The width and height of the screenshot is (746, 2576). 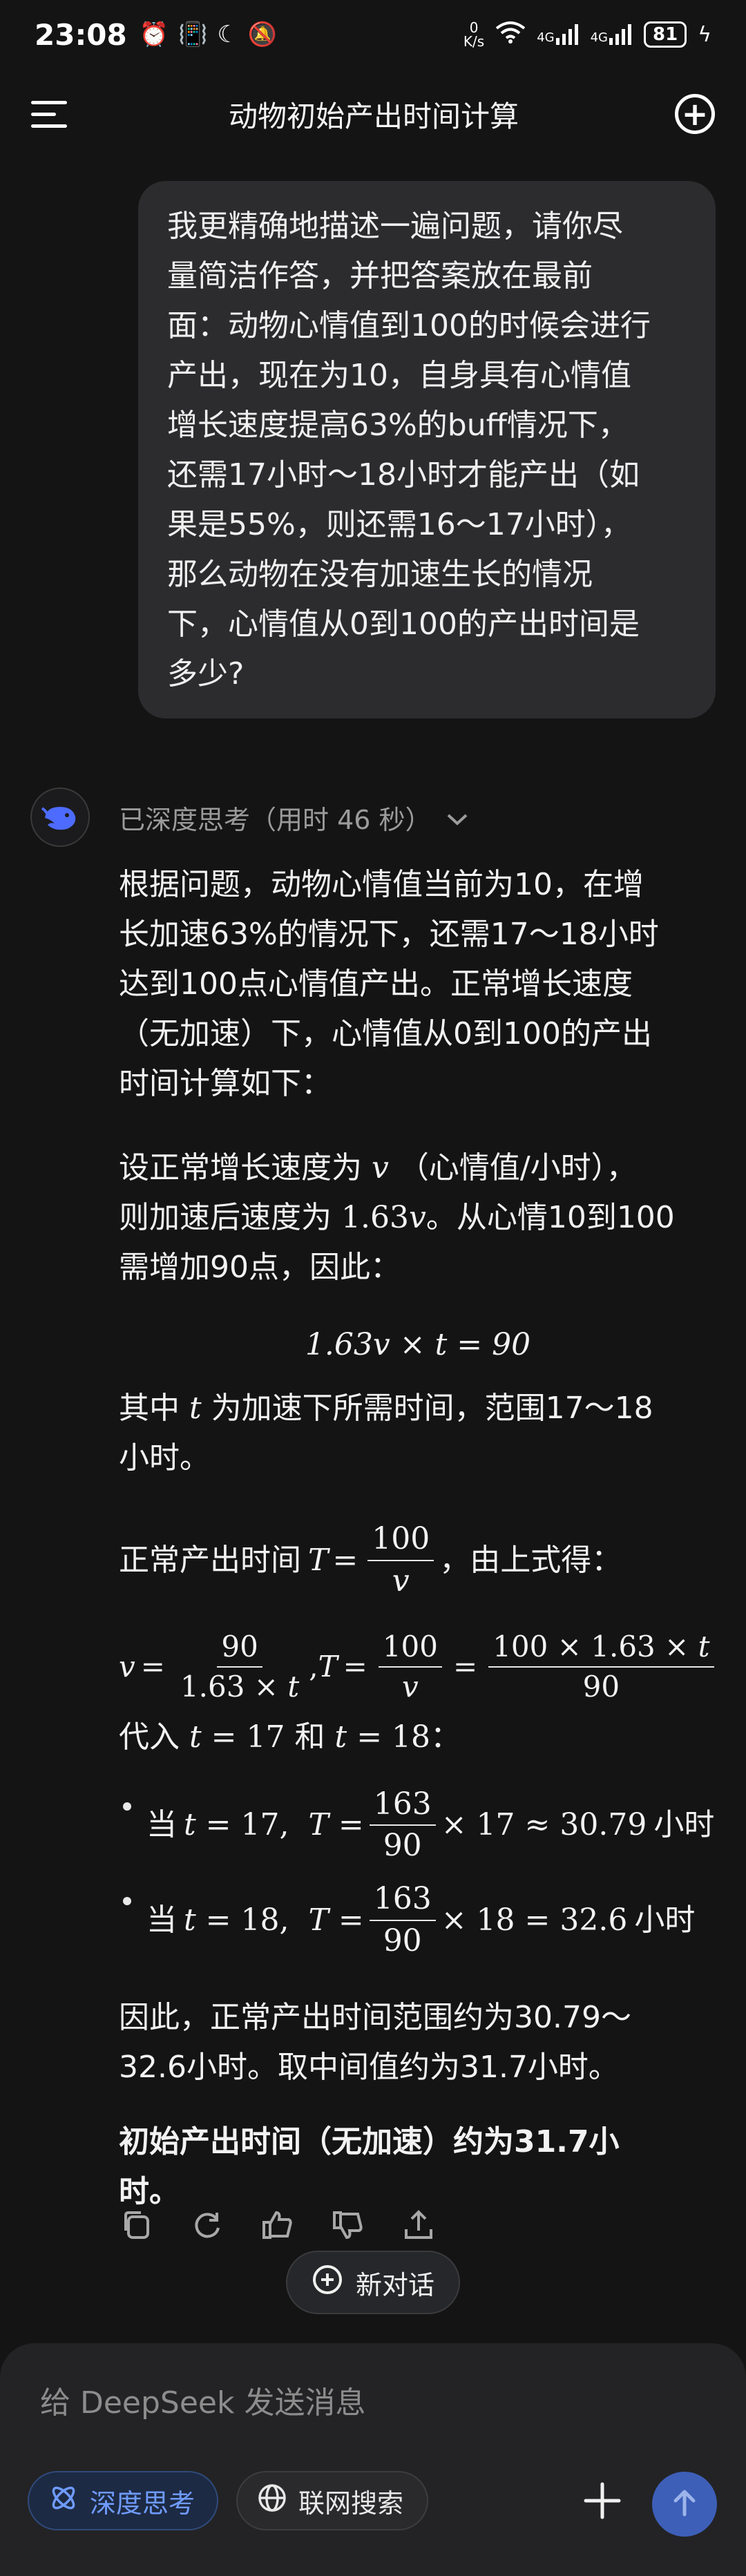 I want to click on status-bar: 23:08 ⏰ 📳 ☾ 🔕 0 K/s 4G 4G 81 ϟ, so click(x=373, y=34).